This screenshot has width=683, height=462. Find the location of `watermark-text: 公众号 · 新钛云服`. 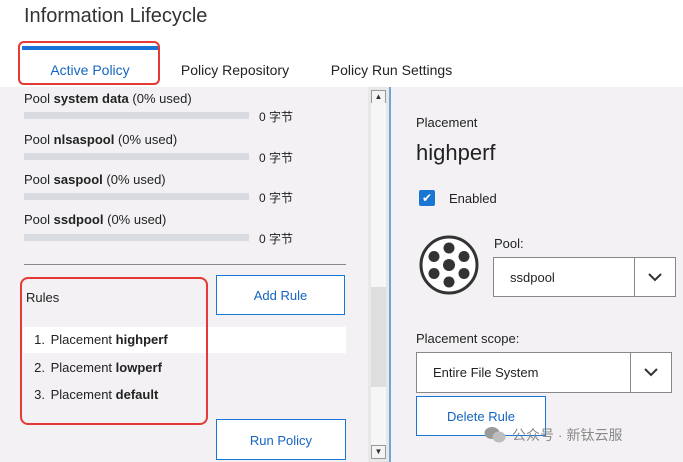

watermark-text: 公众号 · 新钛云服 is located at coordinates (567, 435).